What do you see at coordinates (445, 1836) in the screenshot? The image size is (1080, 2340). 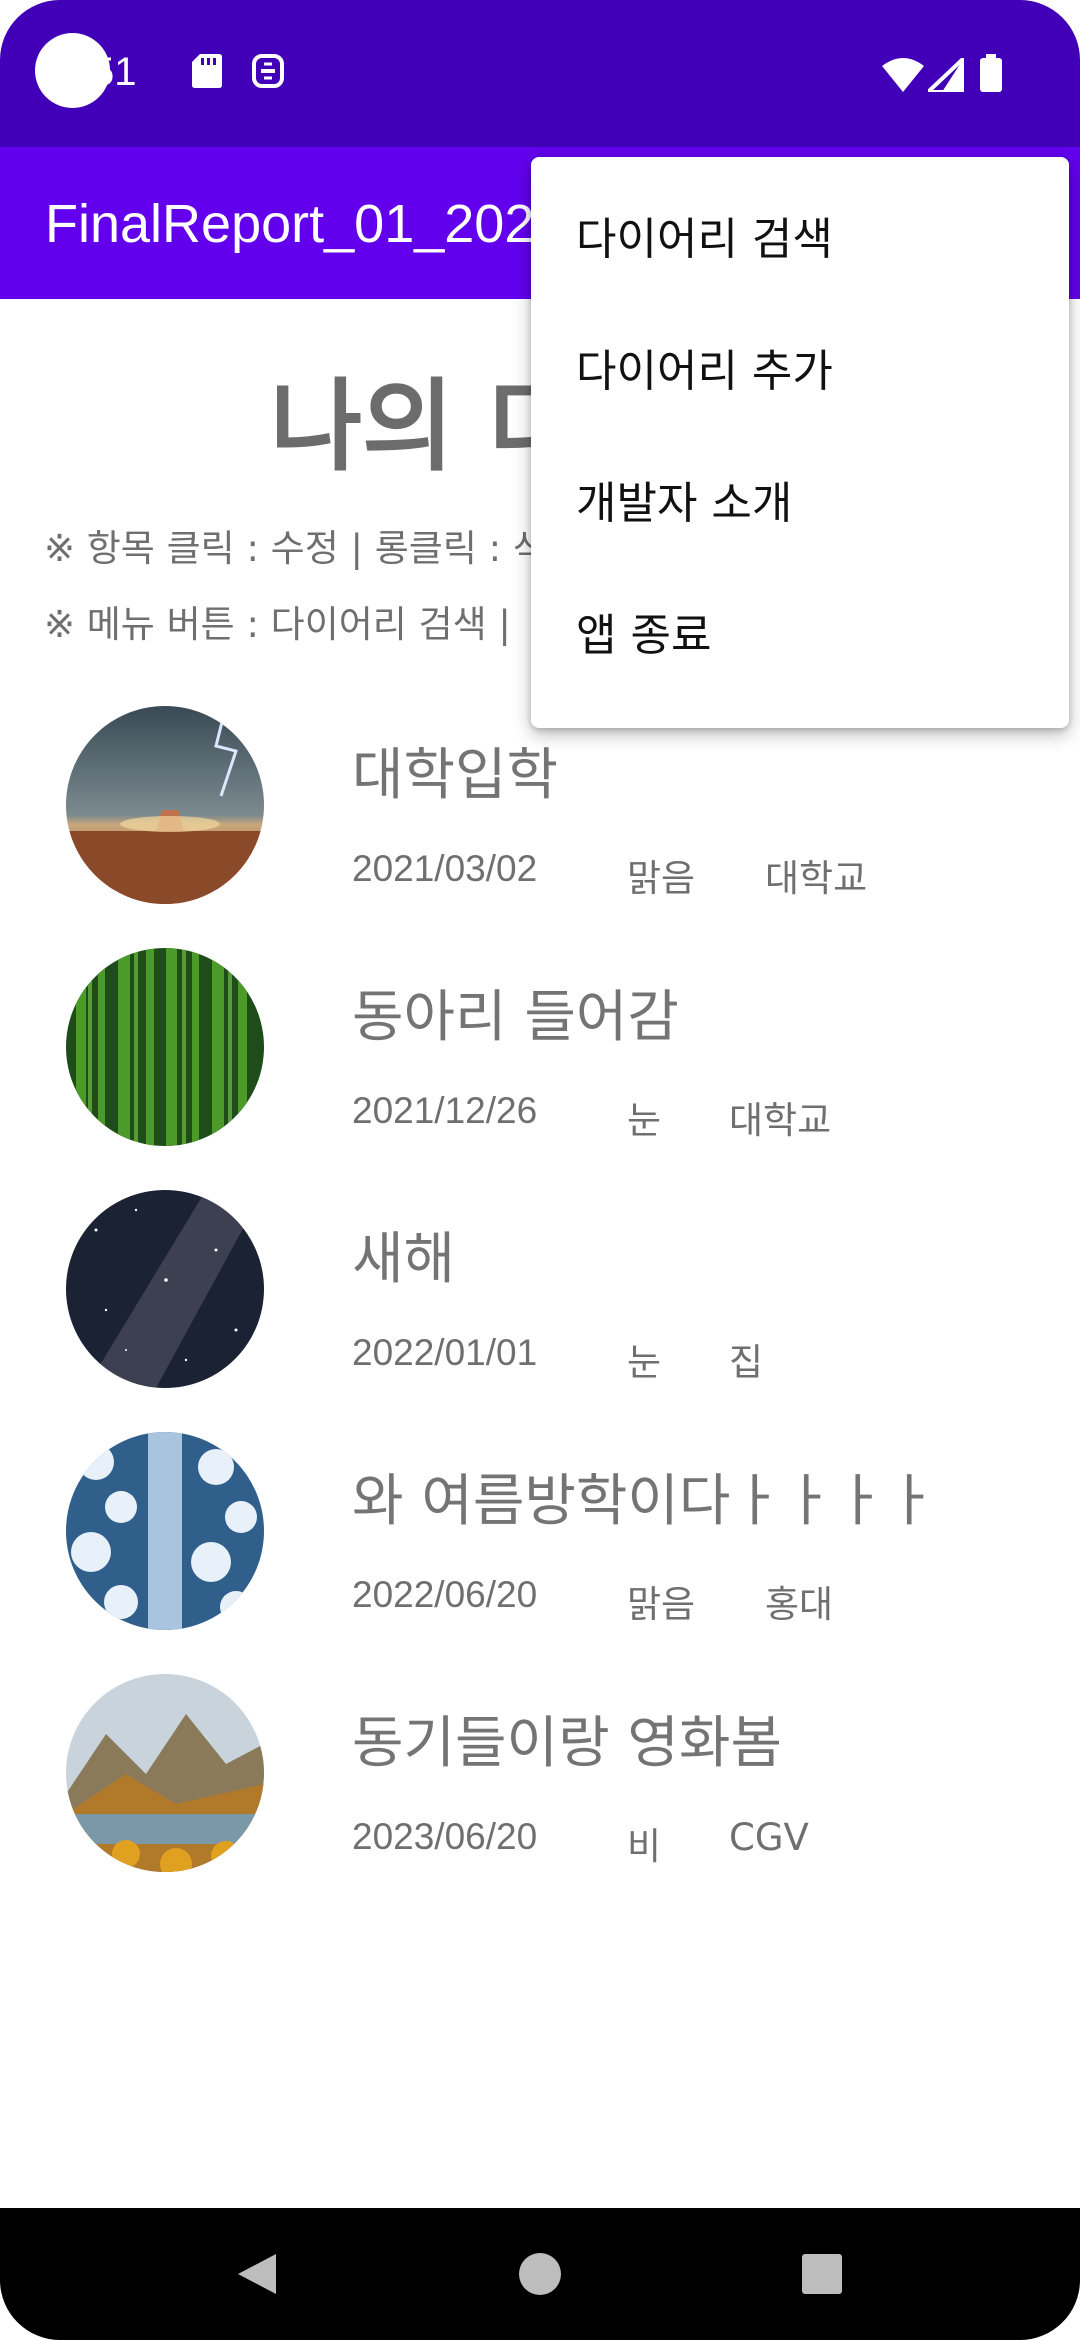 I see `diary-date: 2023/06/20` at bounding box center [445, 1836].